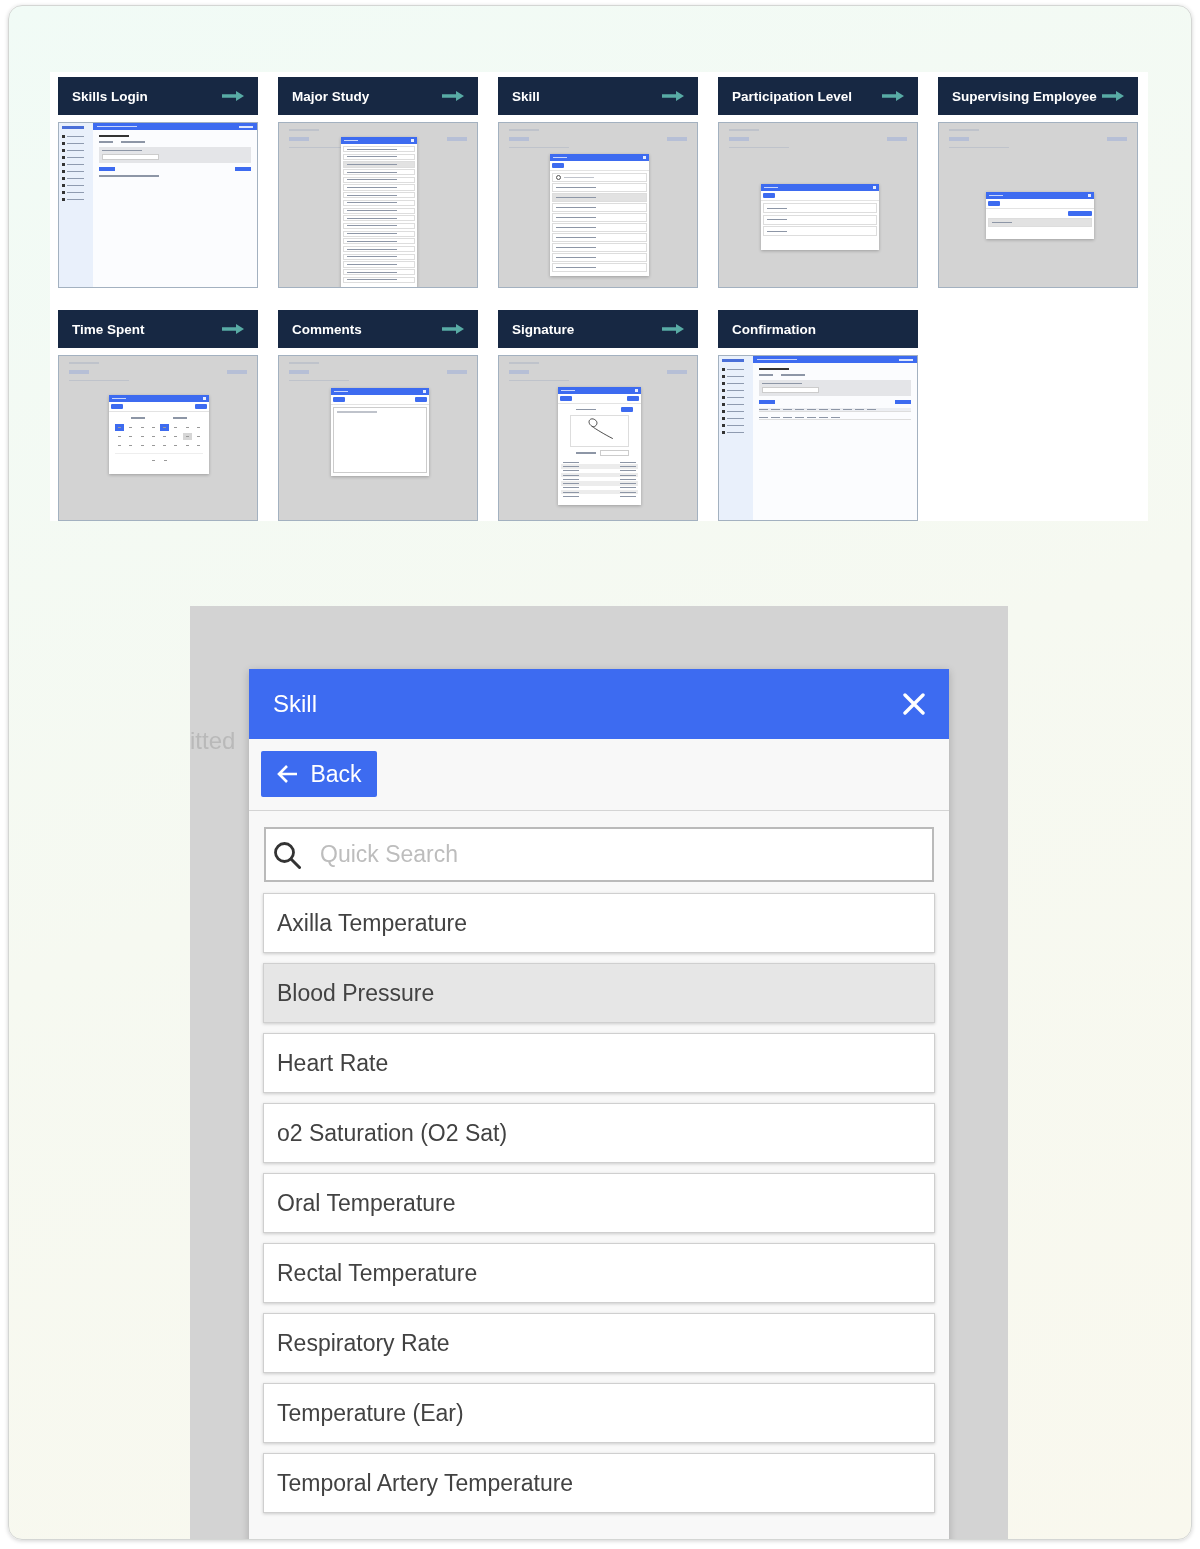 The image size is (1200, 1549). I want to click on skill-list-item: Oral Temperature, so click(599, 1203).